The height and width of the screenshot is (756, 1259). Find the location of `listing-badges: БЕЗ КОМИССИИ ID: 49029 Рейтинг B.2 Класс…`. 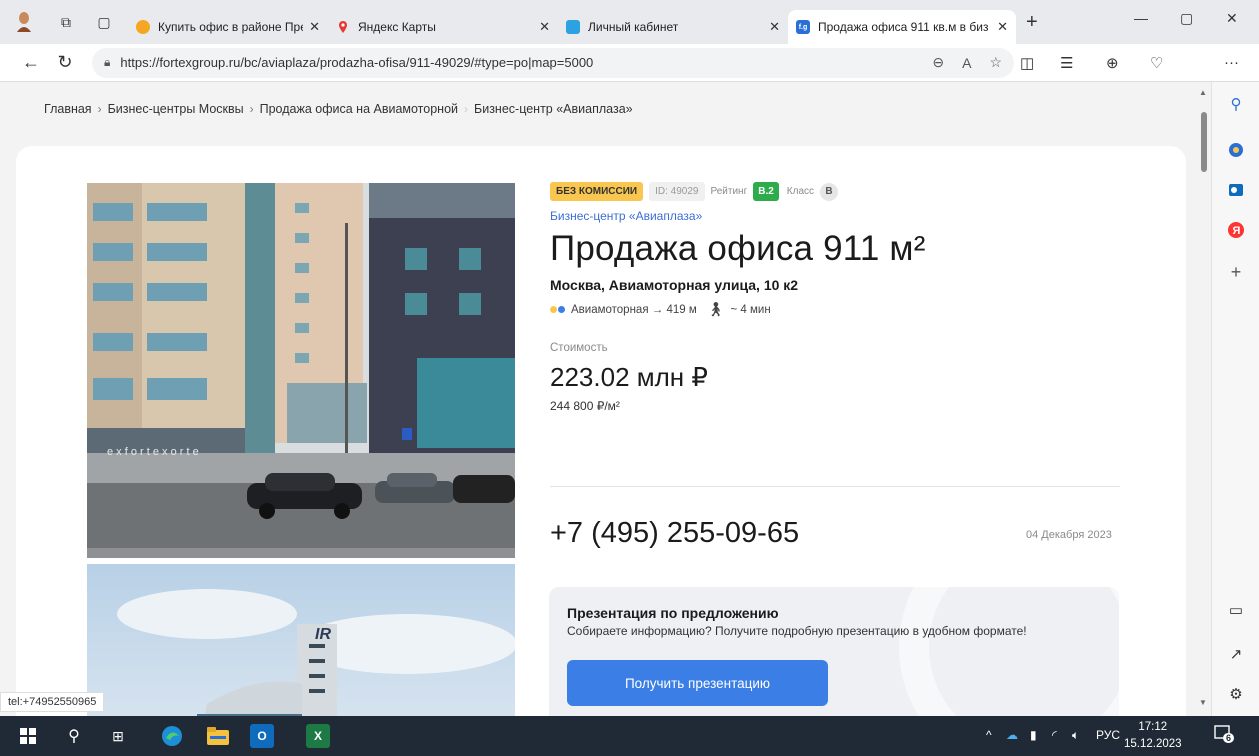

listing-badges: БЕЗ КОМИССИИ ID: 49029 Рейтинг B.2 Класс… is located at coordinates (835, 191).